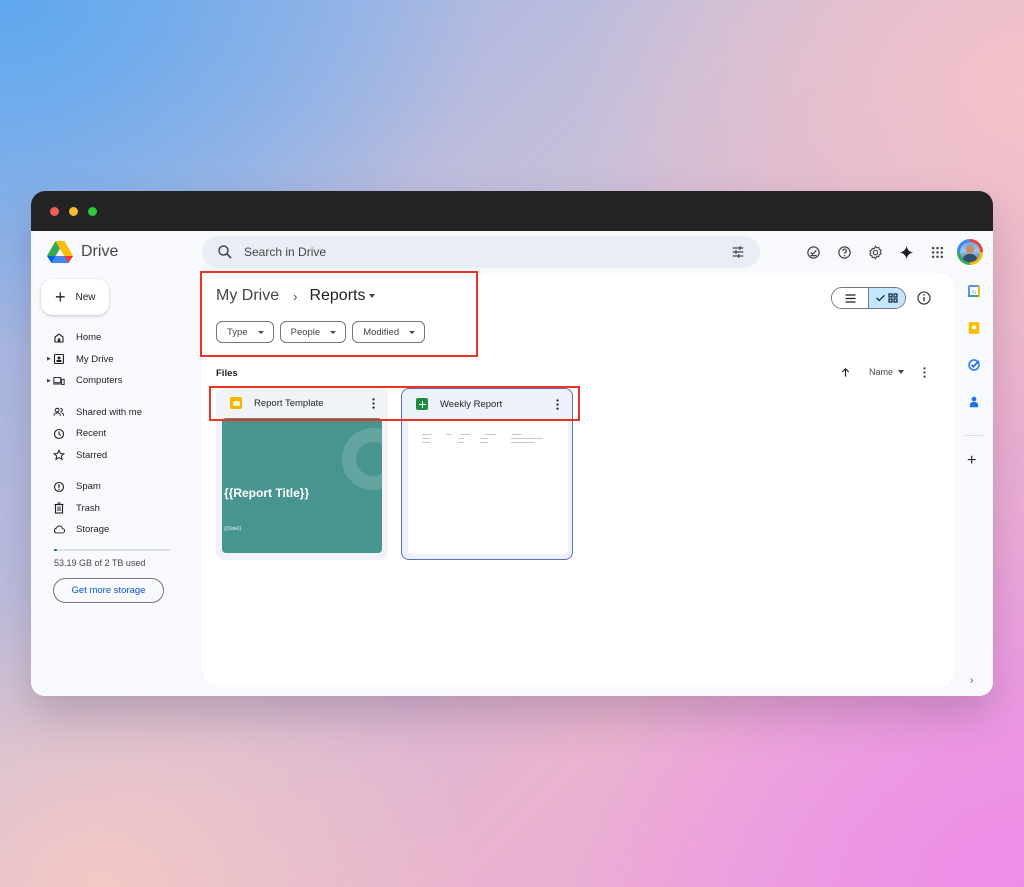  Describe the element at coordinates (342, 296) in the screenshot. I see `breadcrumb-current-folder: Reports` at that location.